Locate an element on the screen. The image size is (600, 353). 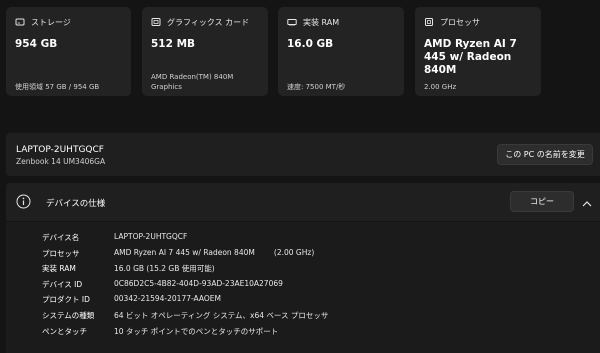
ram-card: 実装 RAM 16.0 GB 速度: 7500 MT/秒 is located at coordinates (341, 51).